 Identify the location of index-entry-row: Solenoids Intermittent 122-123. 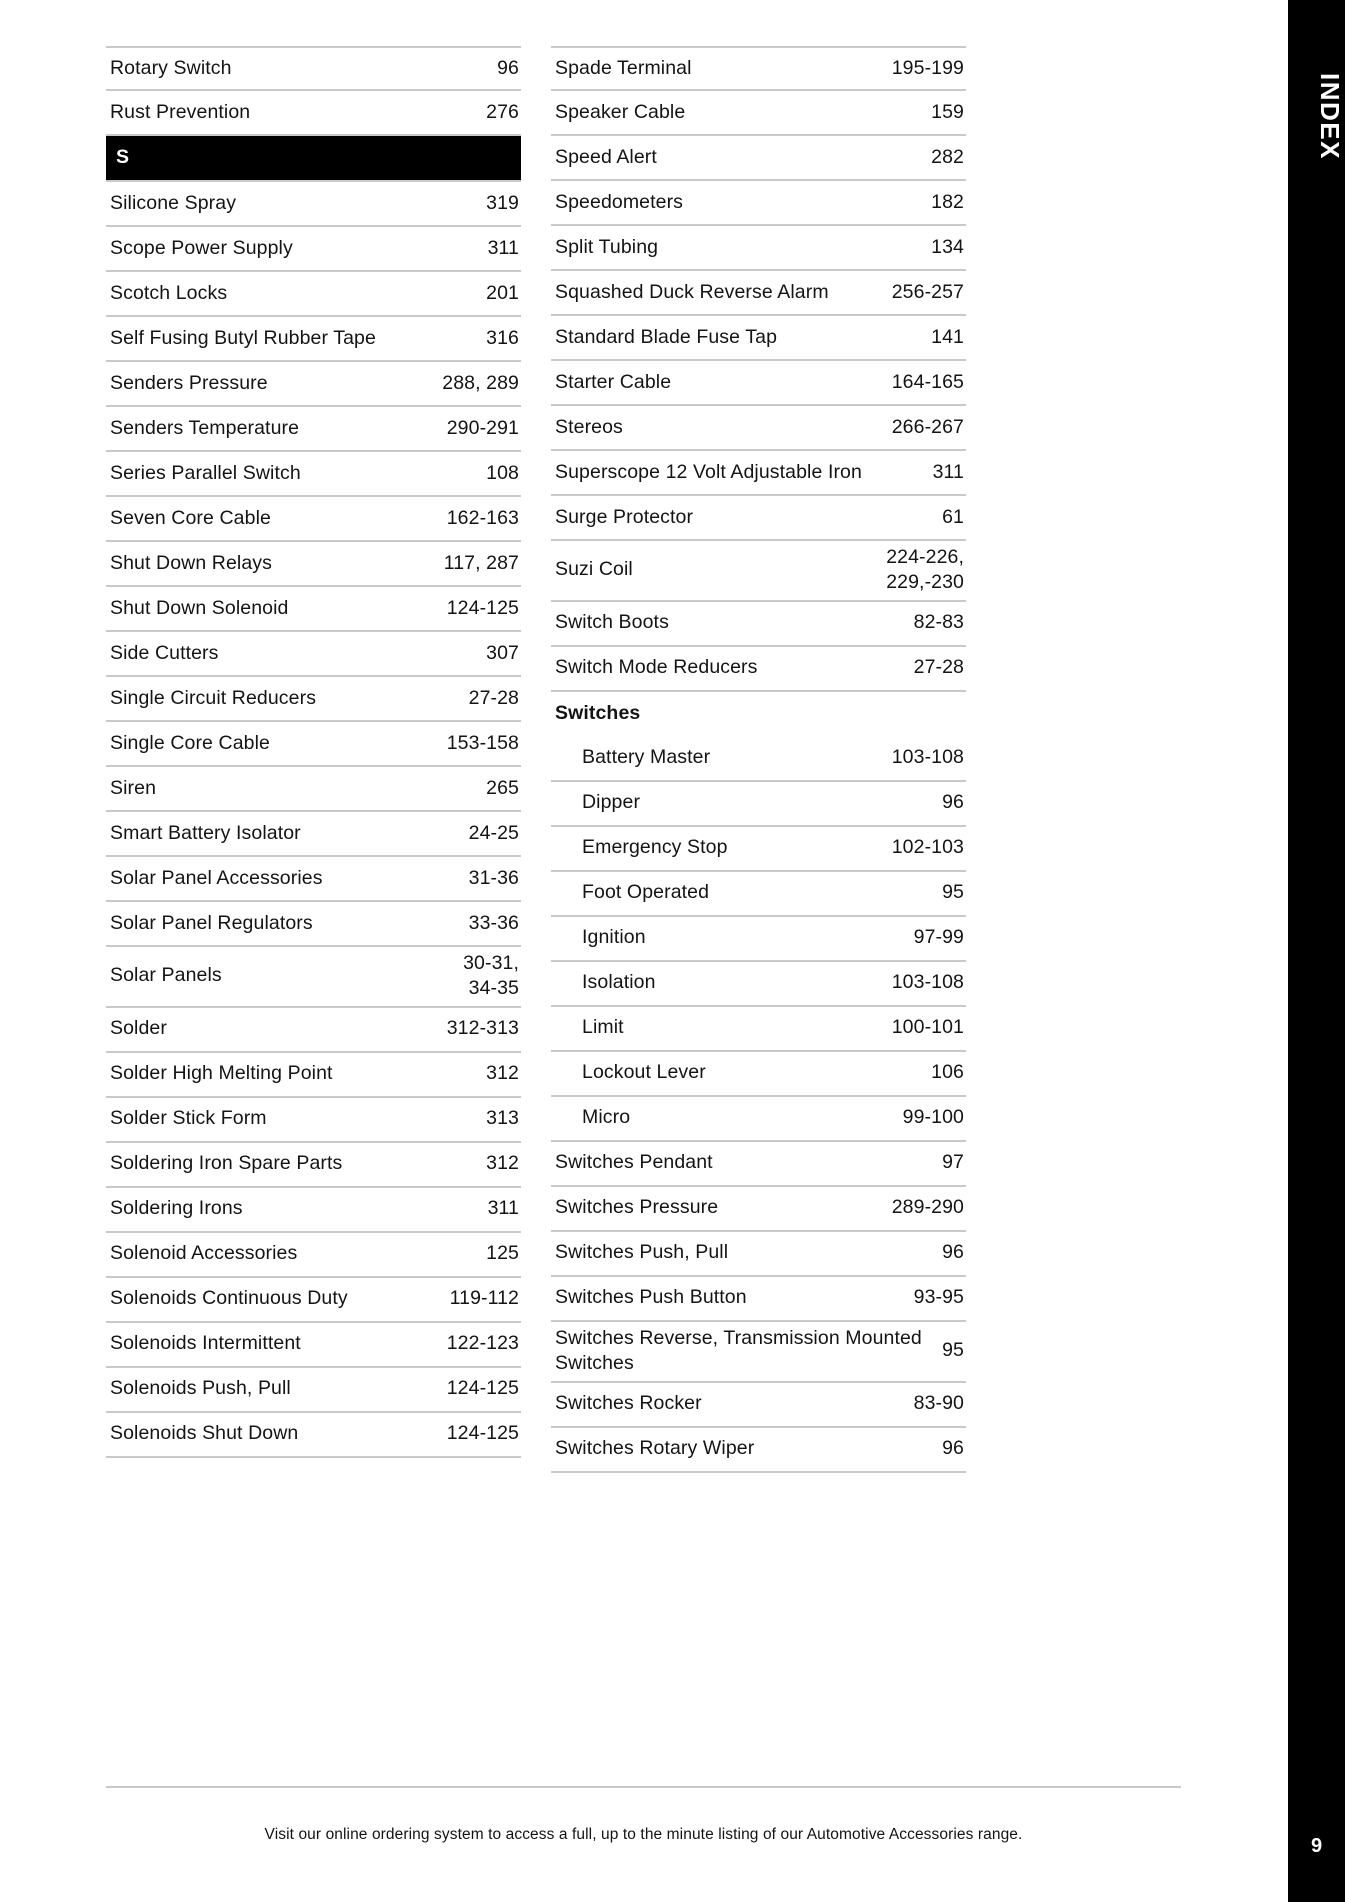
(313, 1345).